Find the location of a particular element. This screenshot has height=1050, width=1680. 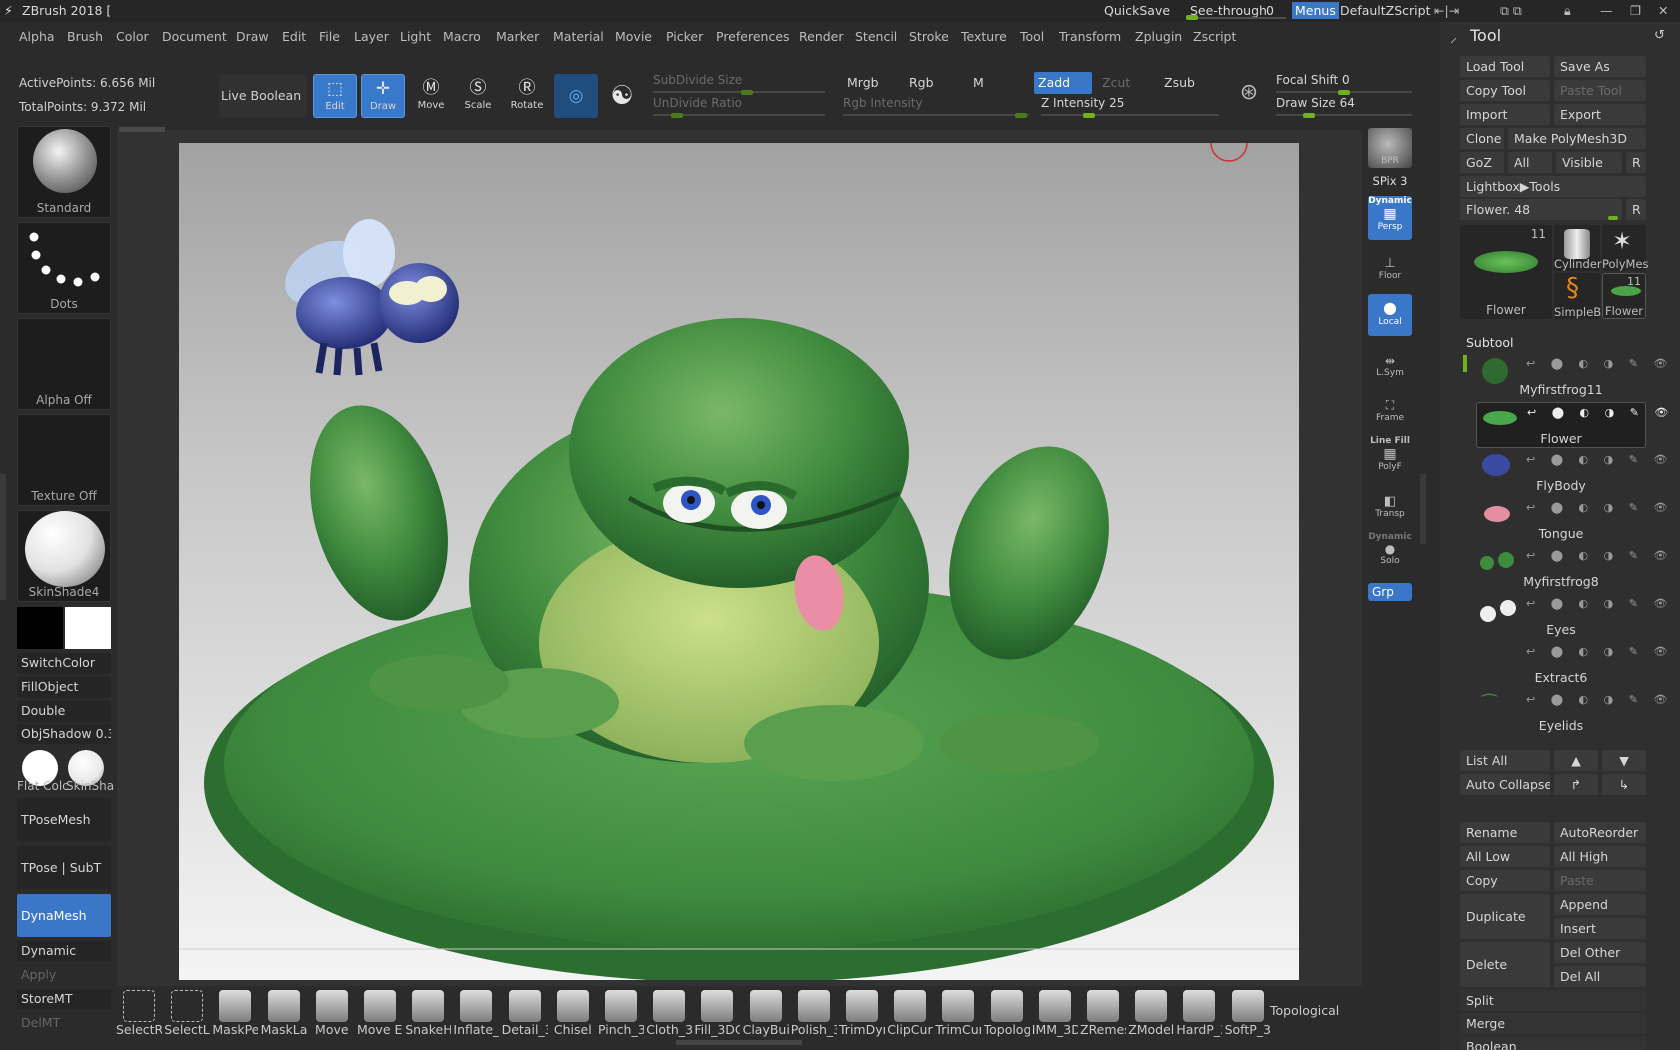

all-low-button: All Low is located at coordinates (1505, 856).